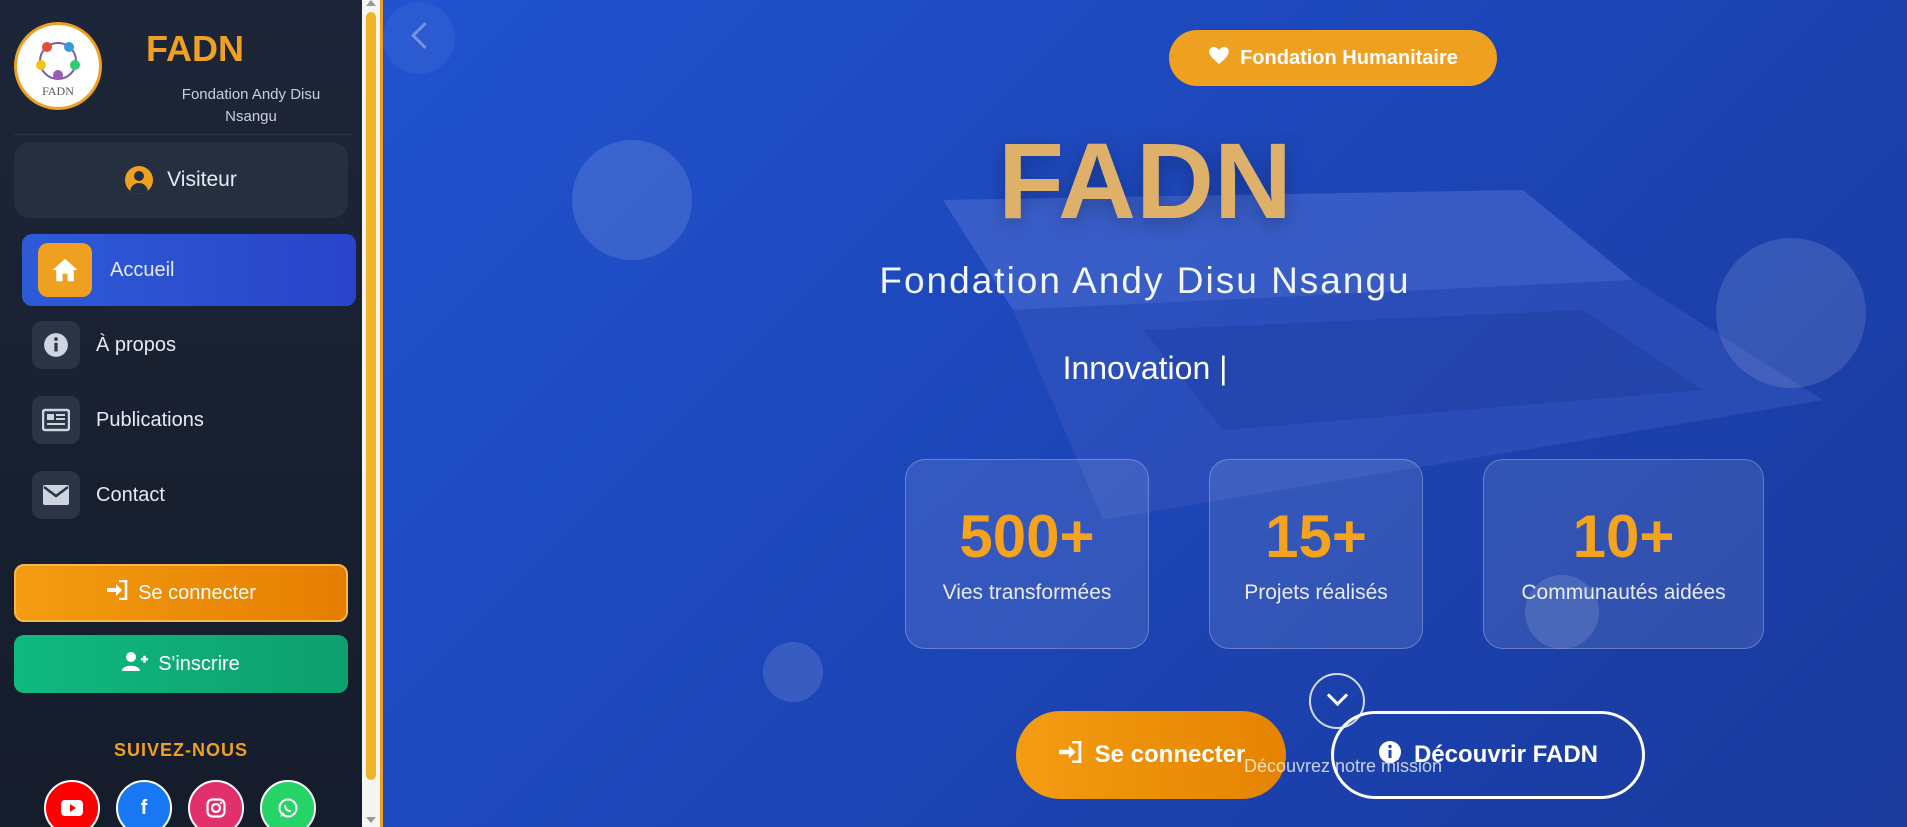  I want to click on user-status: Visiteur, so click(181, 180).